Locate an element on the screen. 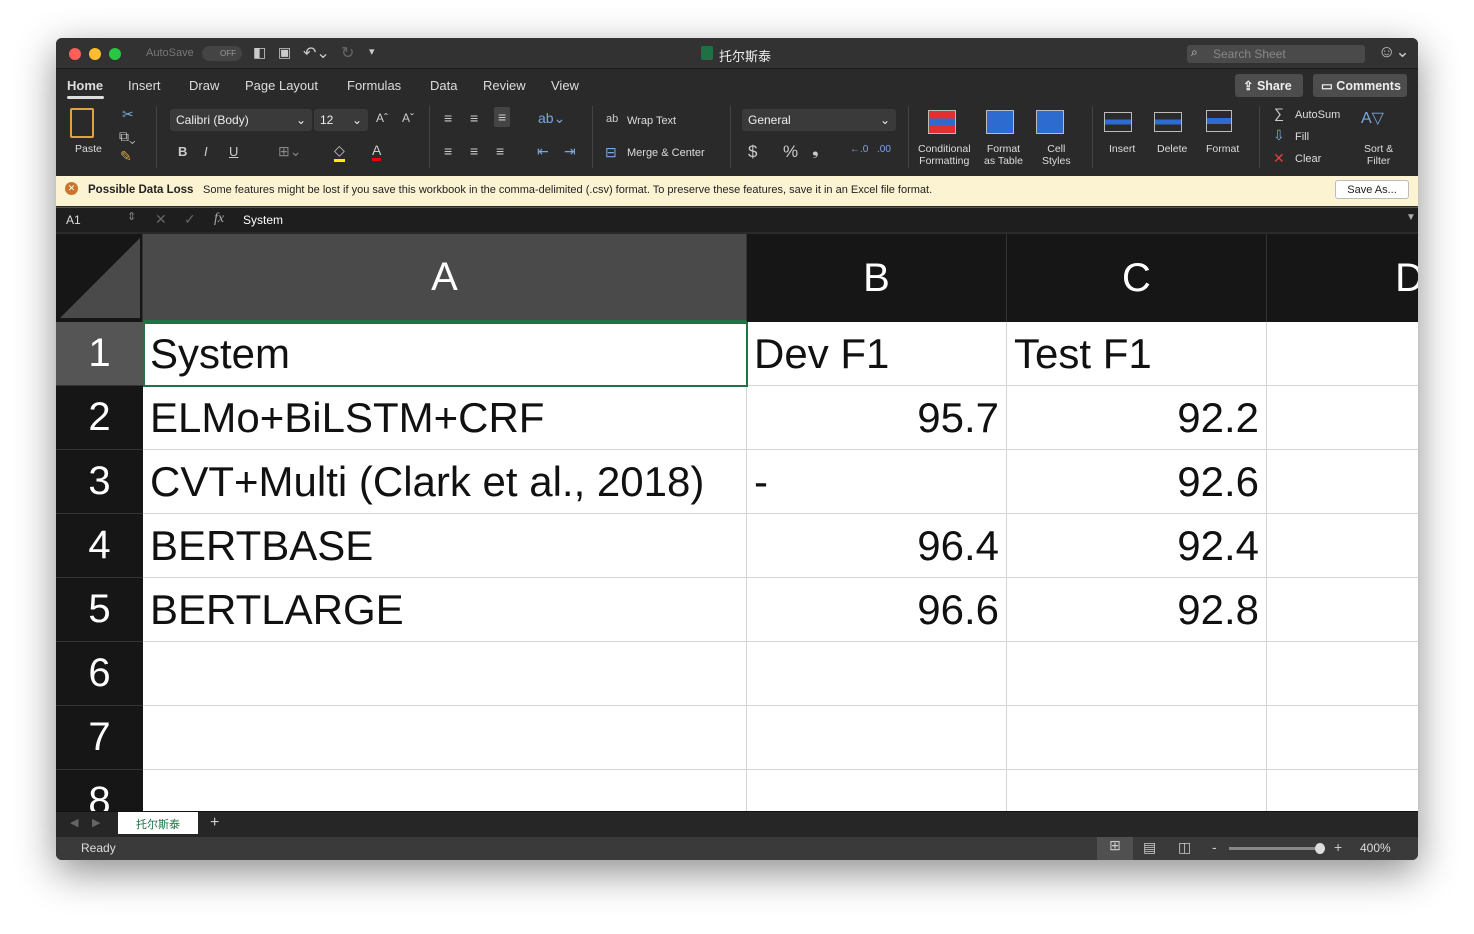 Image resolution: width=1474 pixels, height=934 pixels. select-all-button is located at coordinates (99, 278).